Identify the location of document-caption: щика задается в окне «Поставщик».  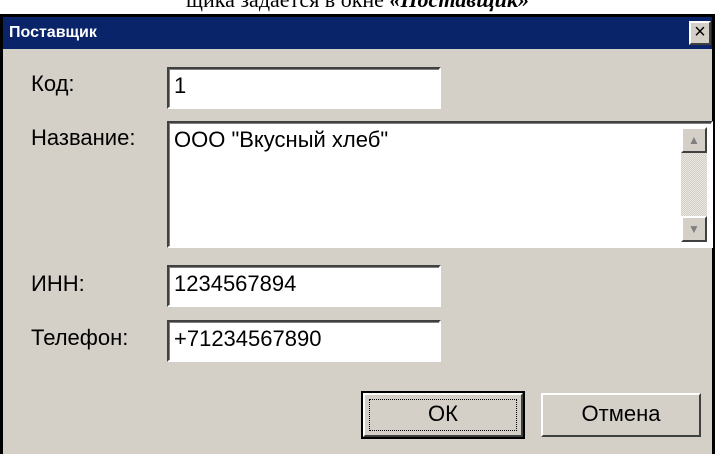
(357, 6).